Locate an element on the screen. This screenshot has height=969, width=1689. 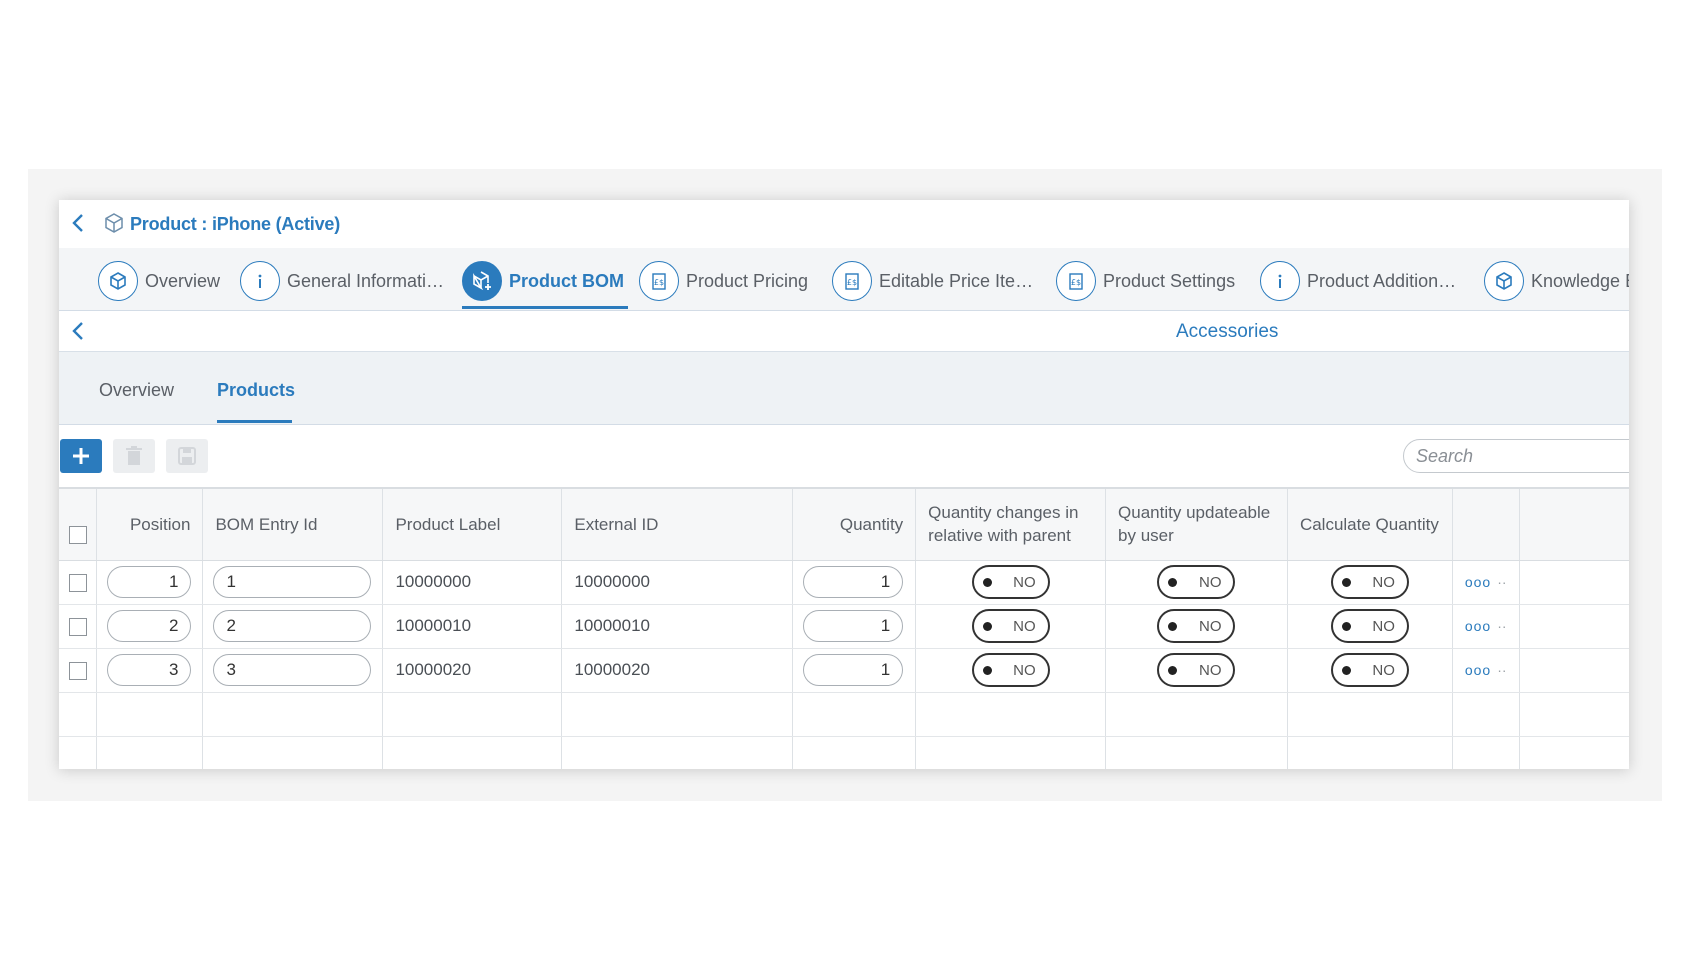
table-row: 10000010 10000010 NO NO NO ooo ·· is located at coordinates (844, 626).